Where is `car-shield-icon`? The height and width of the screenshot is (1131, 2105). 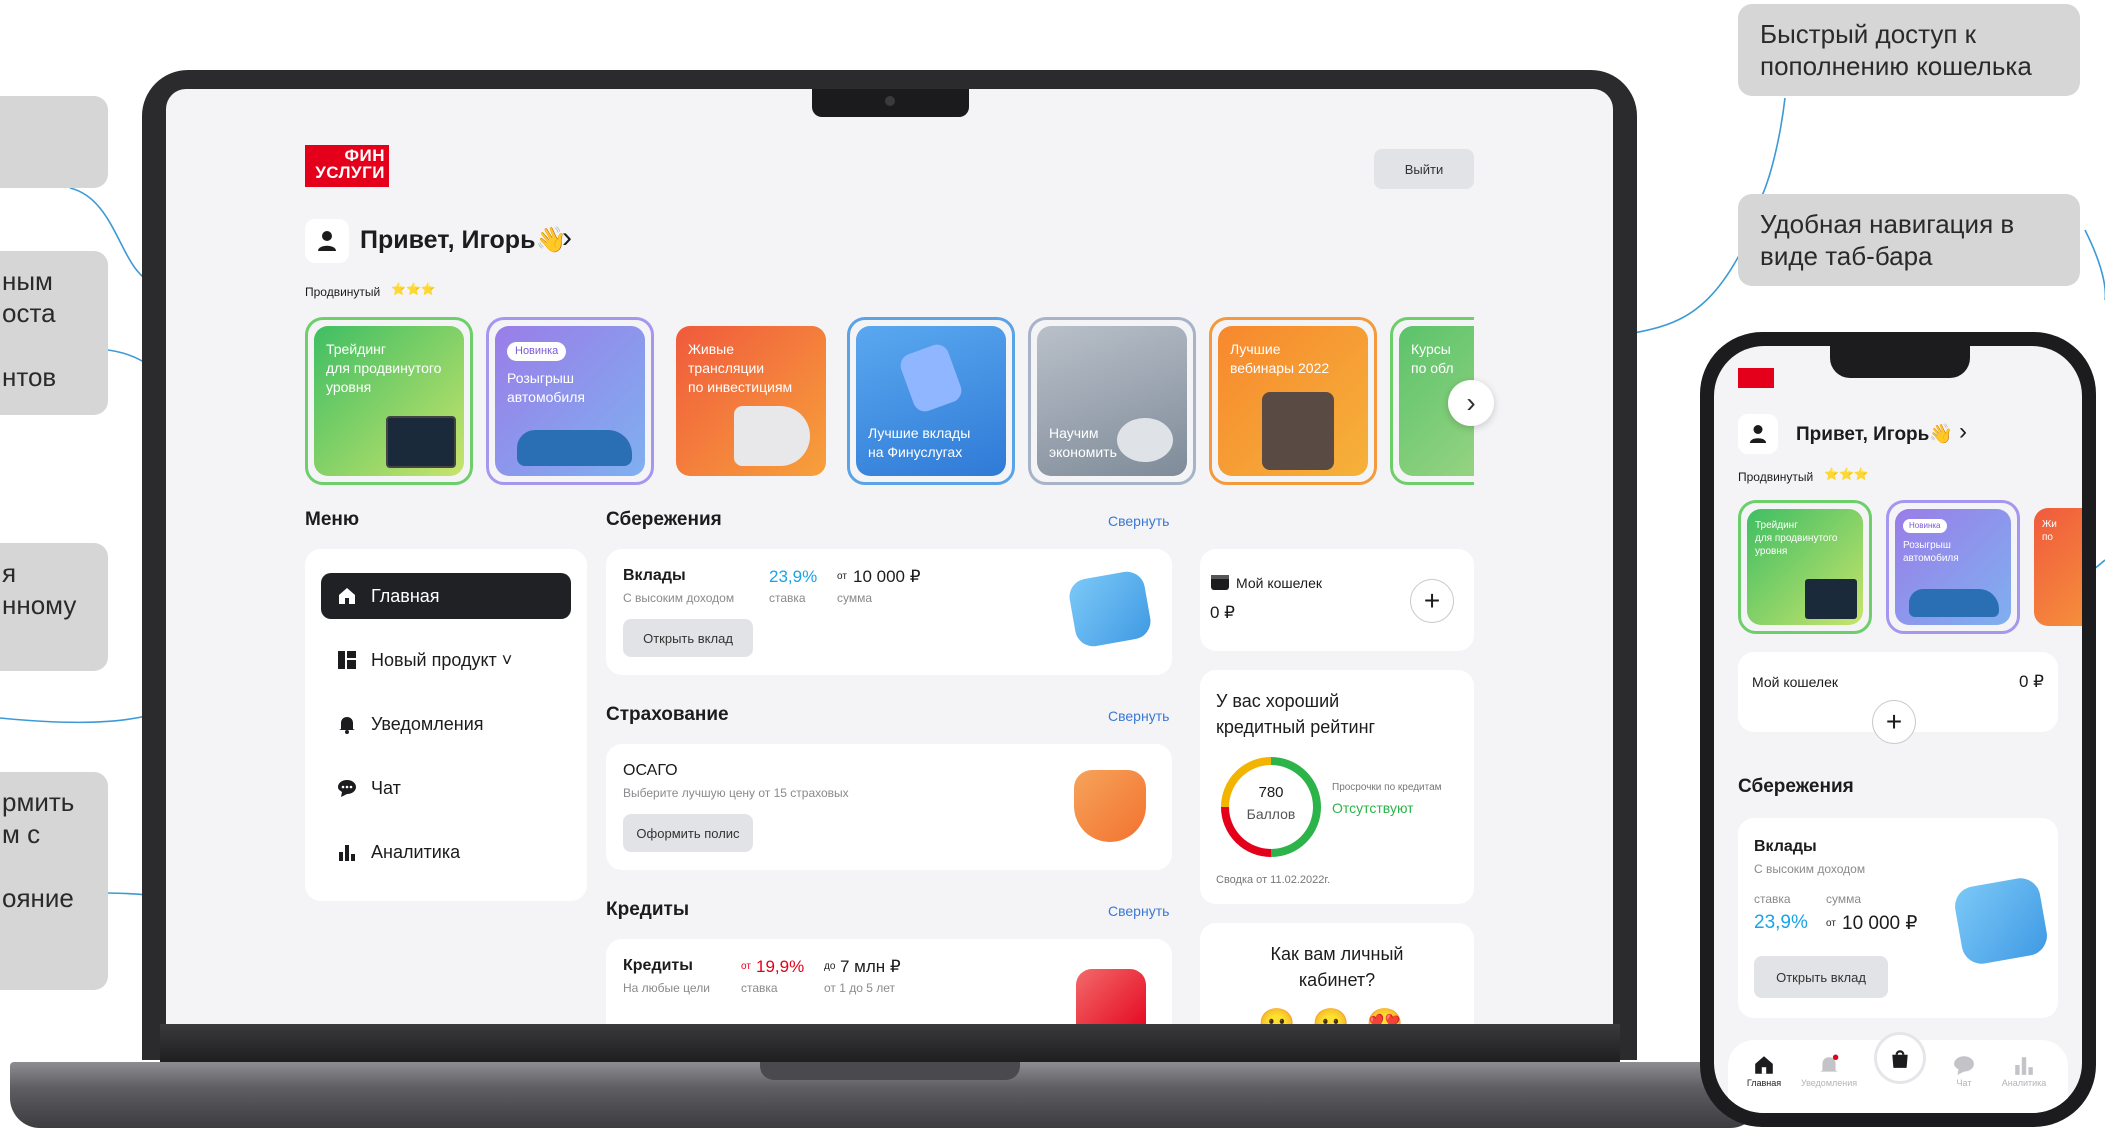 car-shield-icon is located at coordinates (1110, 806).